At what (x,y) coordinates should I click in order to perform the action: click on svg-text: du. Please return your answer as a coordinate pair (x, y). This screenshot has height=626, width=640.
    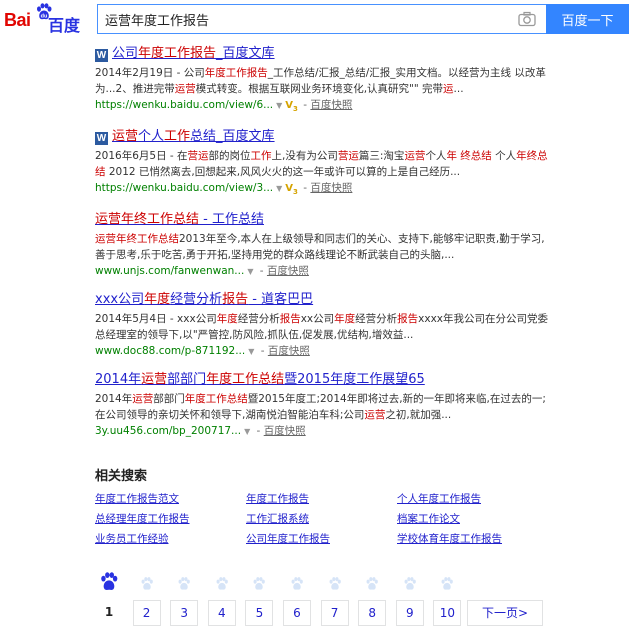
    Looking at the image, I should click on (44, 17).